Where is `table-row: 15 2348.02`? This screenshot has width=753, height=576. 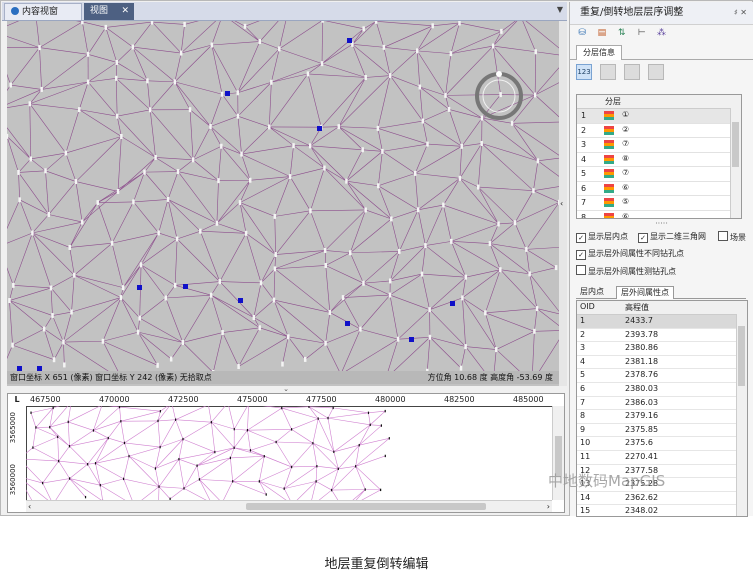 table-row: 15 2348.02 is located at coordinates (662, 510).